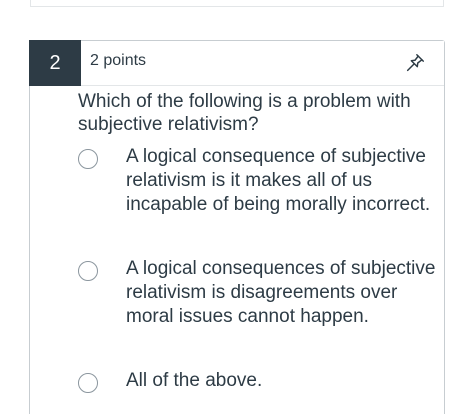 The image size is (474, 414). Describe the element at coordinates (55, 63) in the screenshot. I see `question-number: 2` at that location.